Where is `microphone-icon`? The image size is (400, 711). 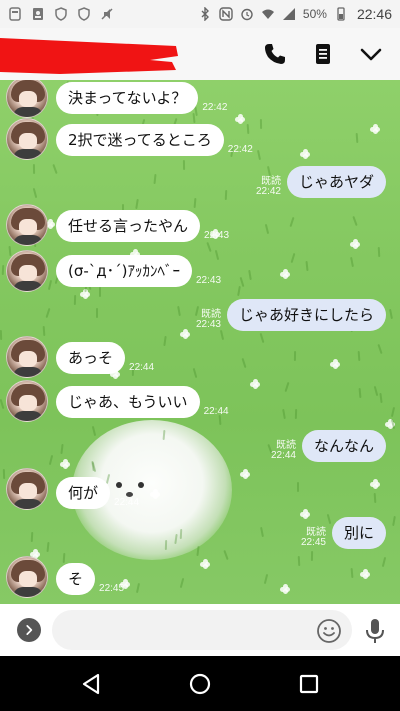 microphone-icon is located at coordinates (375, 631).